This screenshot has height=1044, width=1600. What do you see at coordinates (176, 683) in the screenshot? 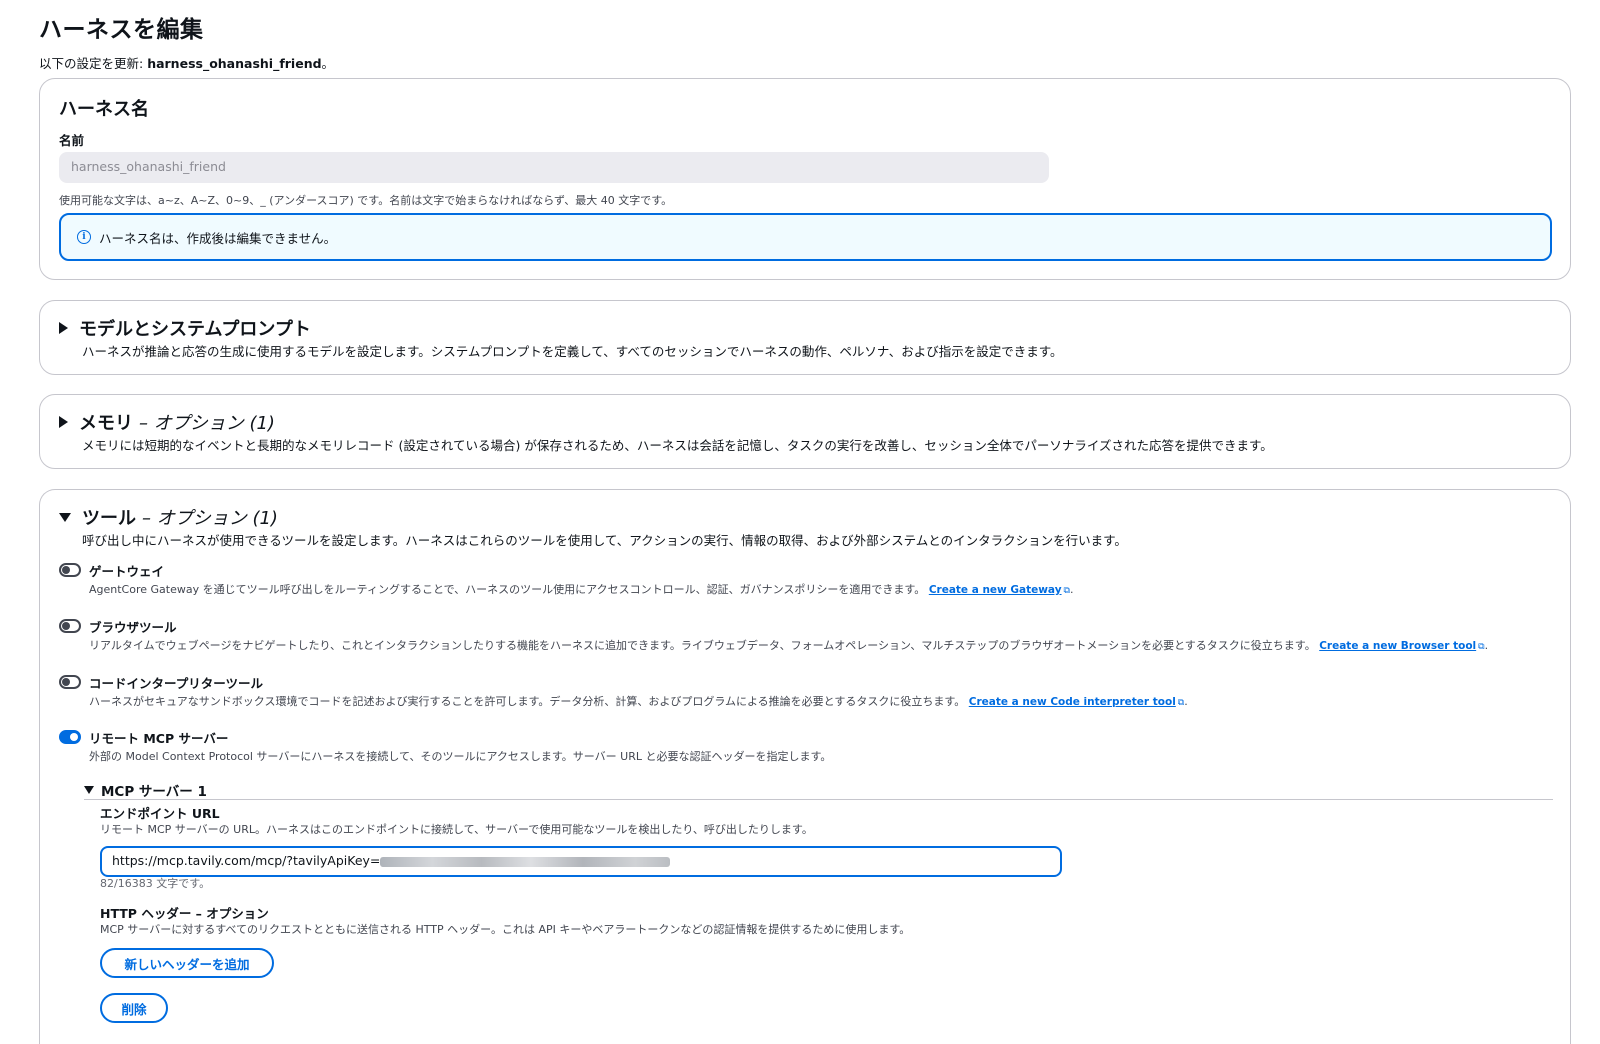
I see `code-interpreter-label: コードインタープリターツール` at bounding box center [176, 683].